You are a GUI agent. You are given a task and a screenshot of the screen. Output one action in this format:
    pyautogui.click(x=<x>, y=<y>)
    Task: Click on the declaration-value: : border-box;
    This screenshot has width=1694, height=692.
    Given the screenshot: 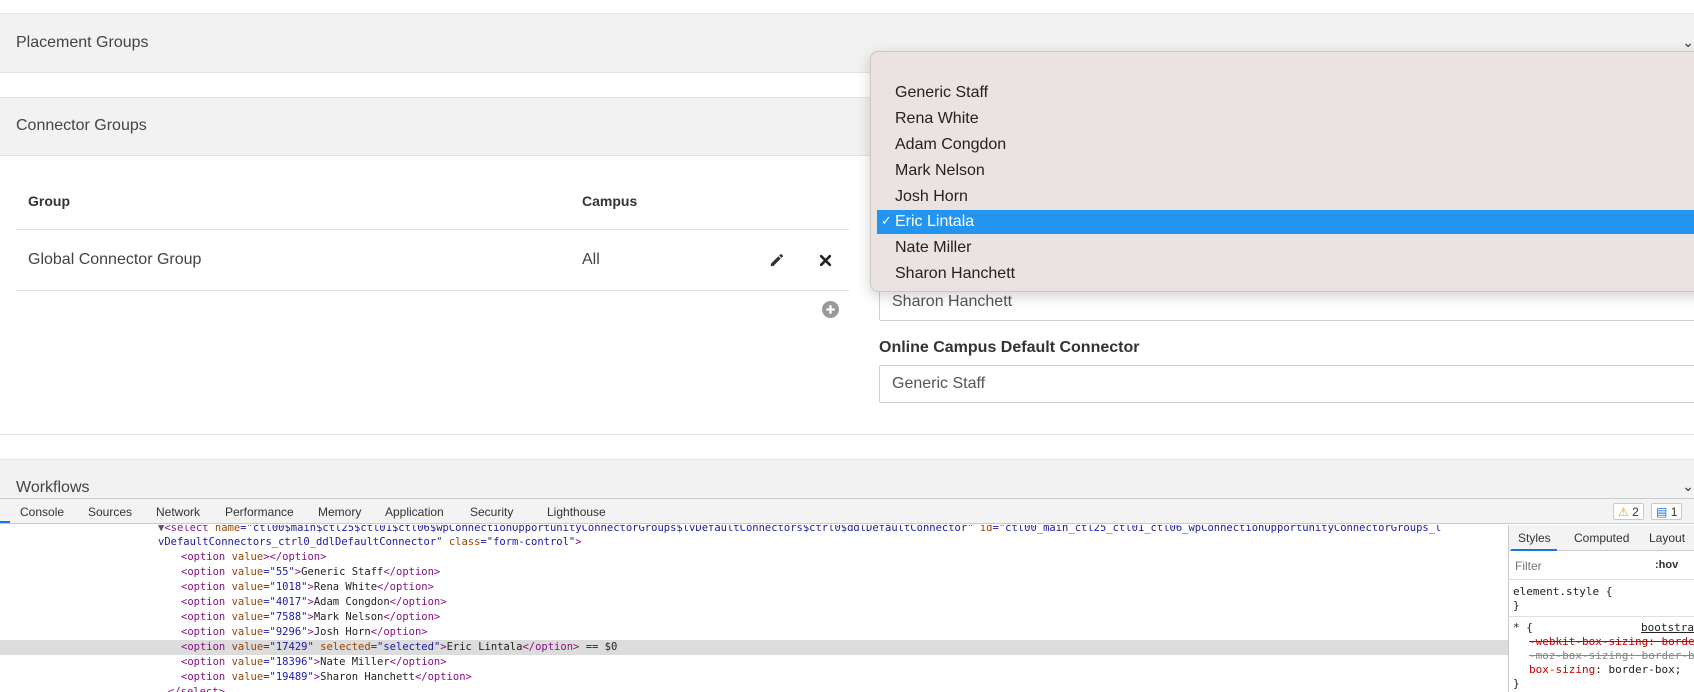 What is the action you would take?
    pyautogui.click(x=1638, y=669)
    